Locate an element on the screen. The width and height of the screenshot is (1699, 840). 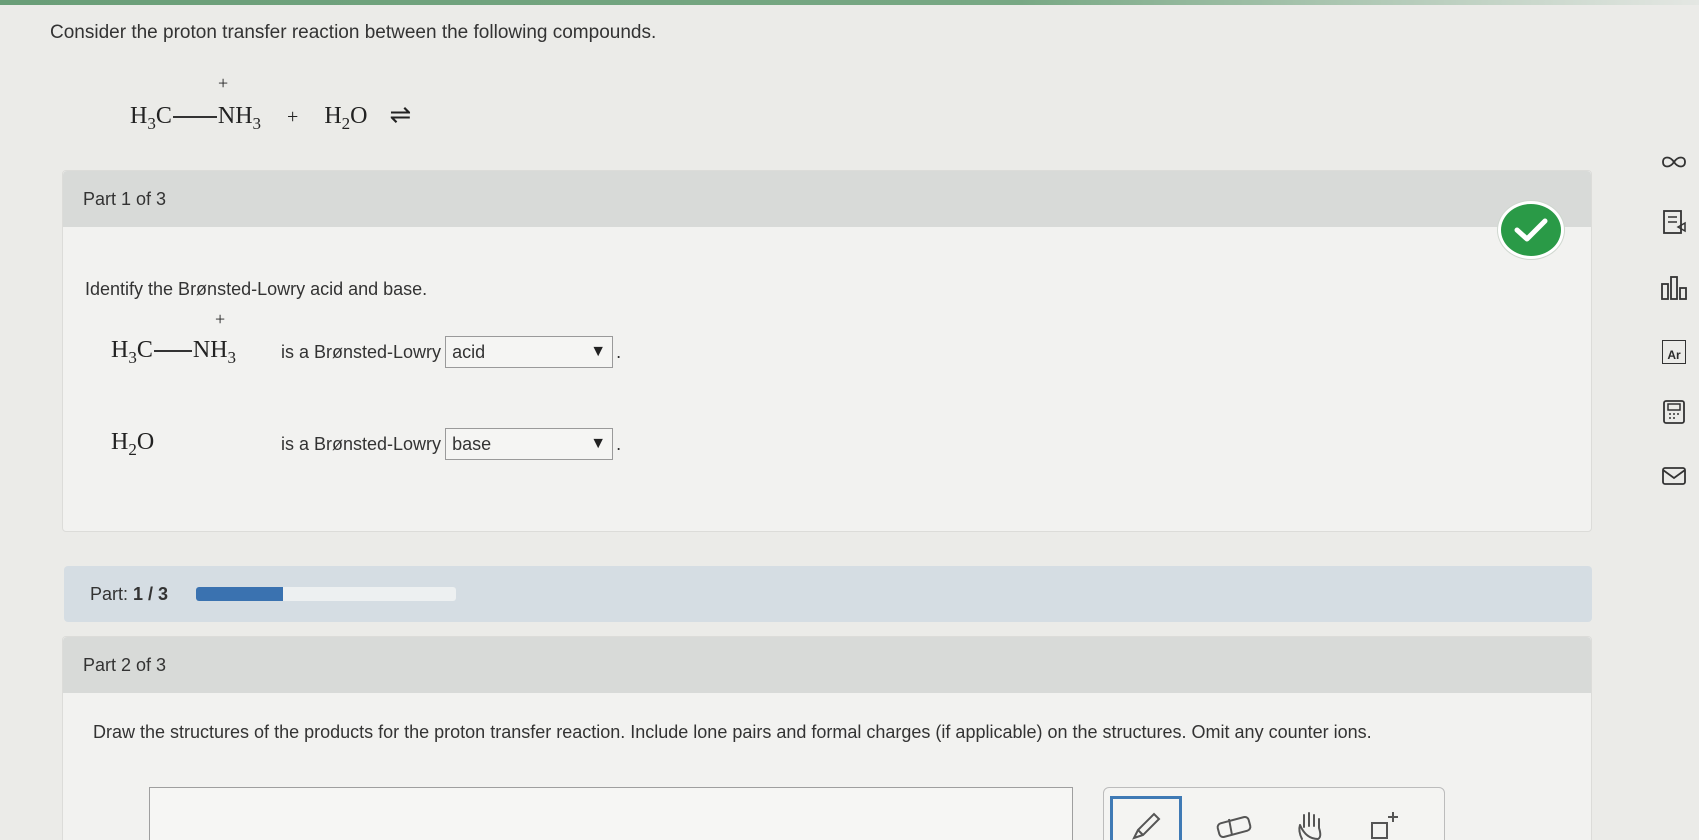
base-row-period: . is located at coordinates (619, 443).